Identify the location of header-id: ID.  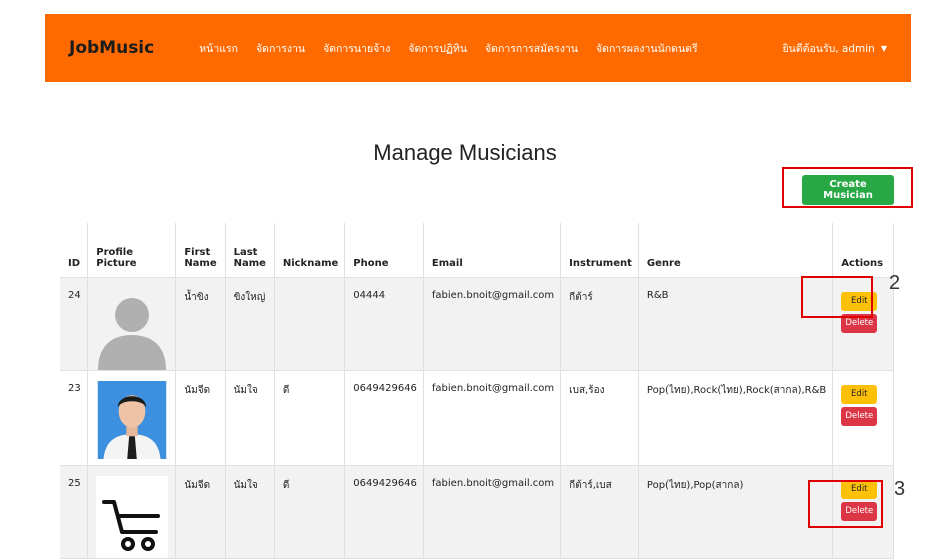
(74, 250).